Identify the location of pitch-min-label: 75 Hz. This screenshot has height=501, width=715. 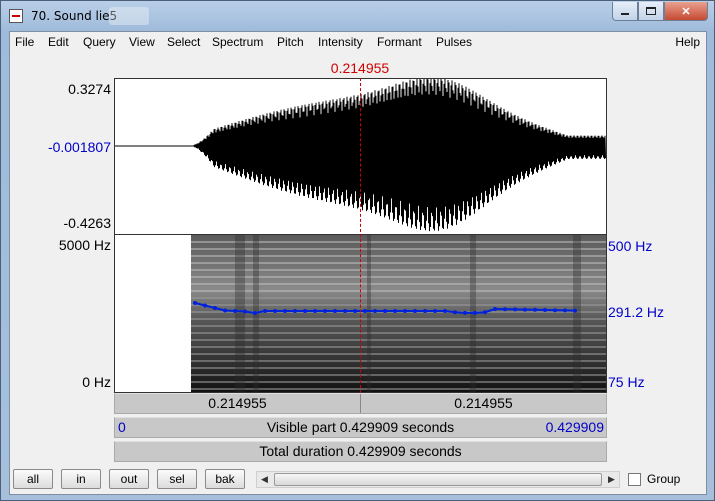
(626, 382).